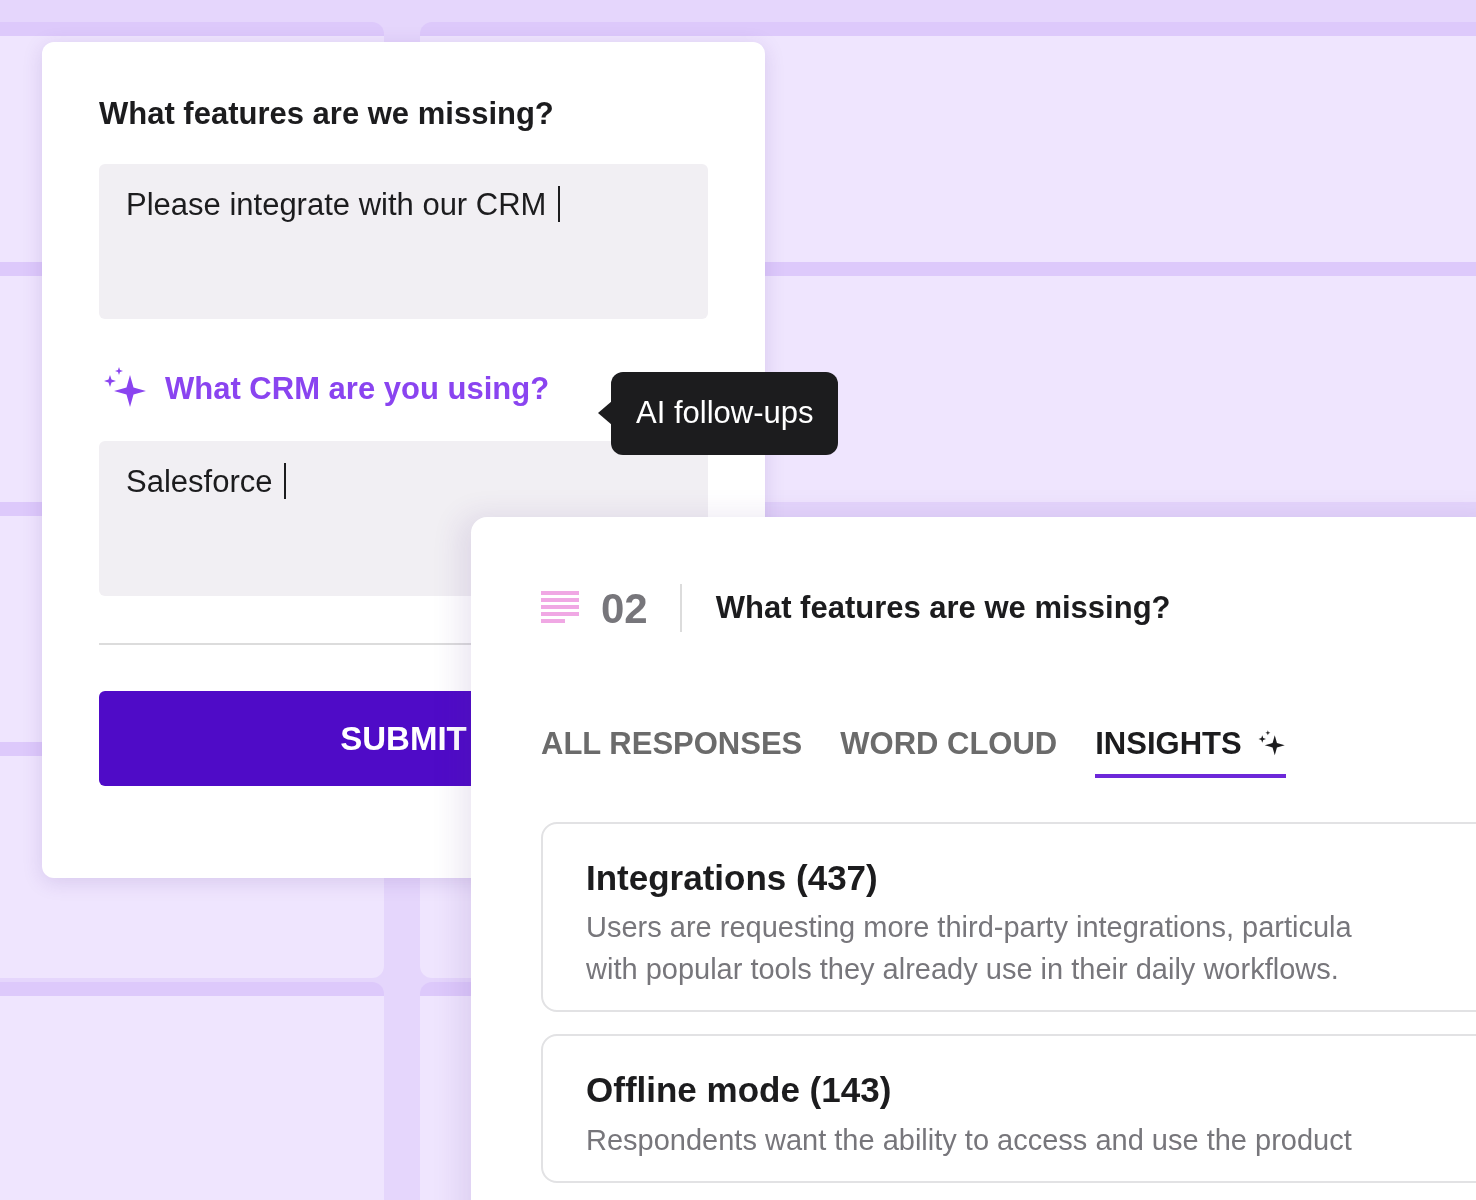 The image size is (1476, 1200). What do you see at coordinates (605, 413) in the screenshot?
I see `tooltip-pointer` at bounding box center [605, 413].